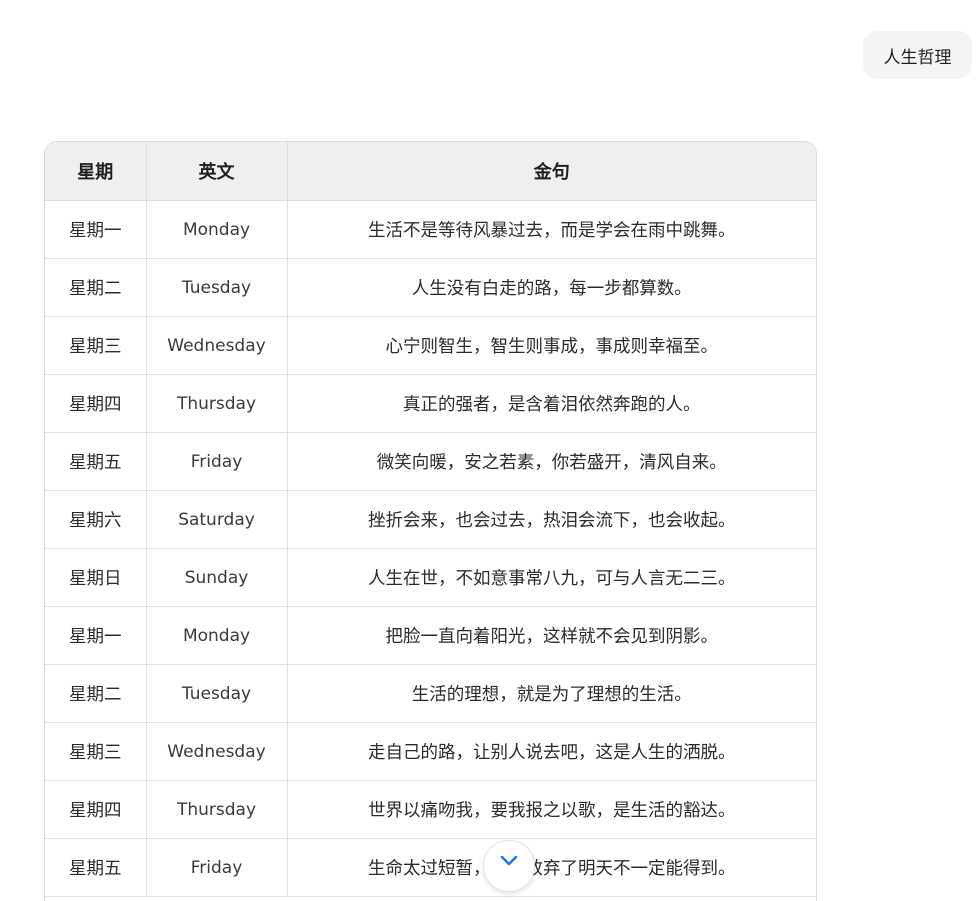  What do you see at coordinates (551, 635) in the screenshot?
I see `cell-quote: 把脸一直向着阳光，这样就不会见到阴影。` at bounding box center [551, 635].